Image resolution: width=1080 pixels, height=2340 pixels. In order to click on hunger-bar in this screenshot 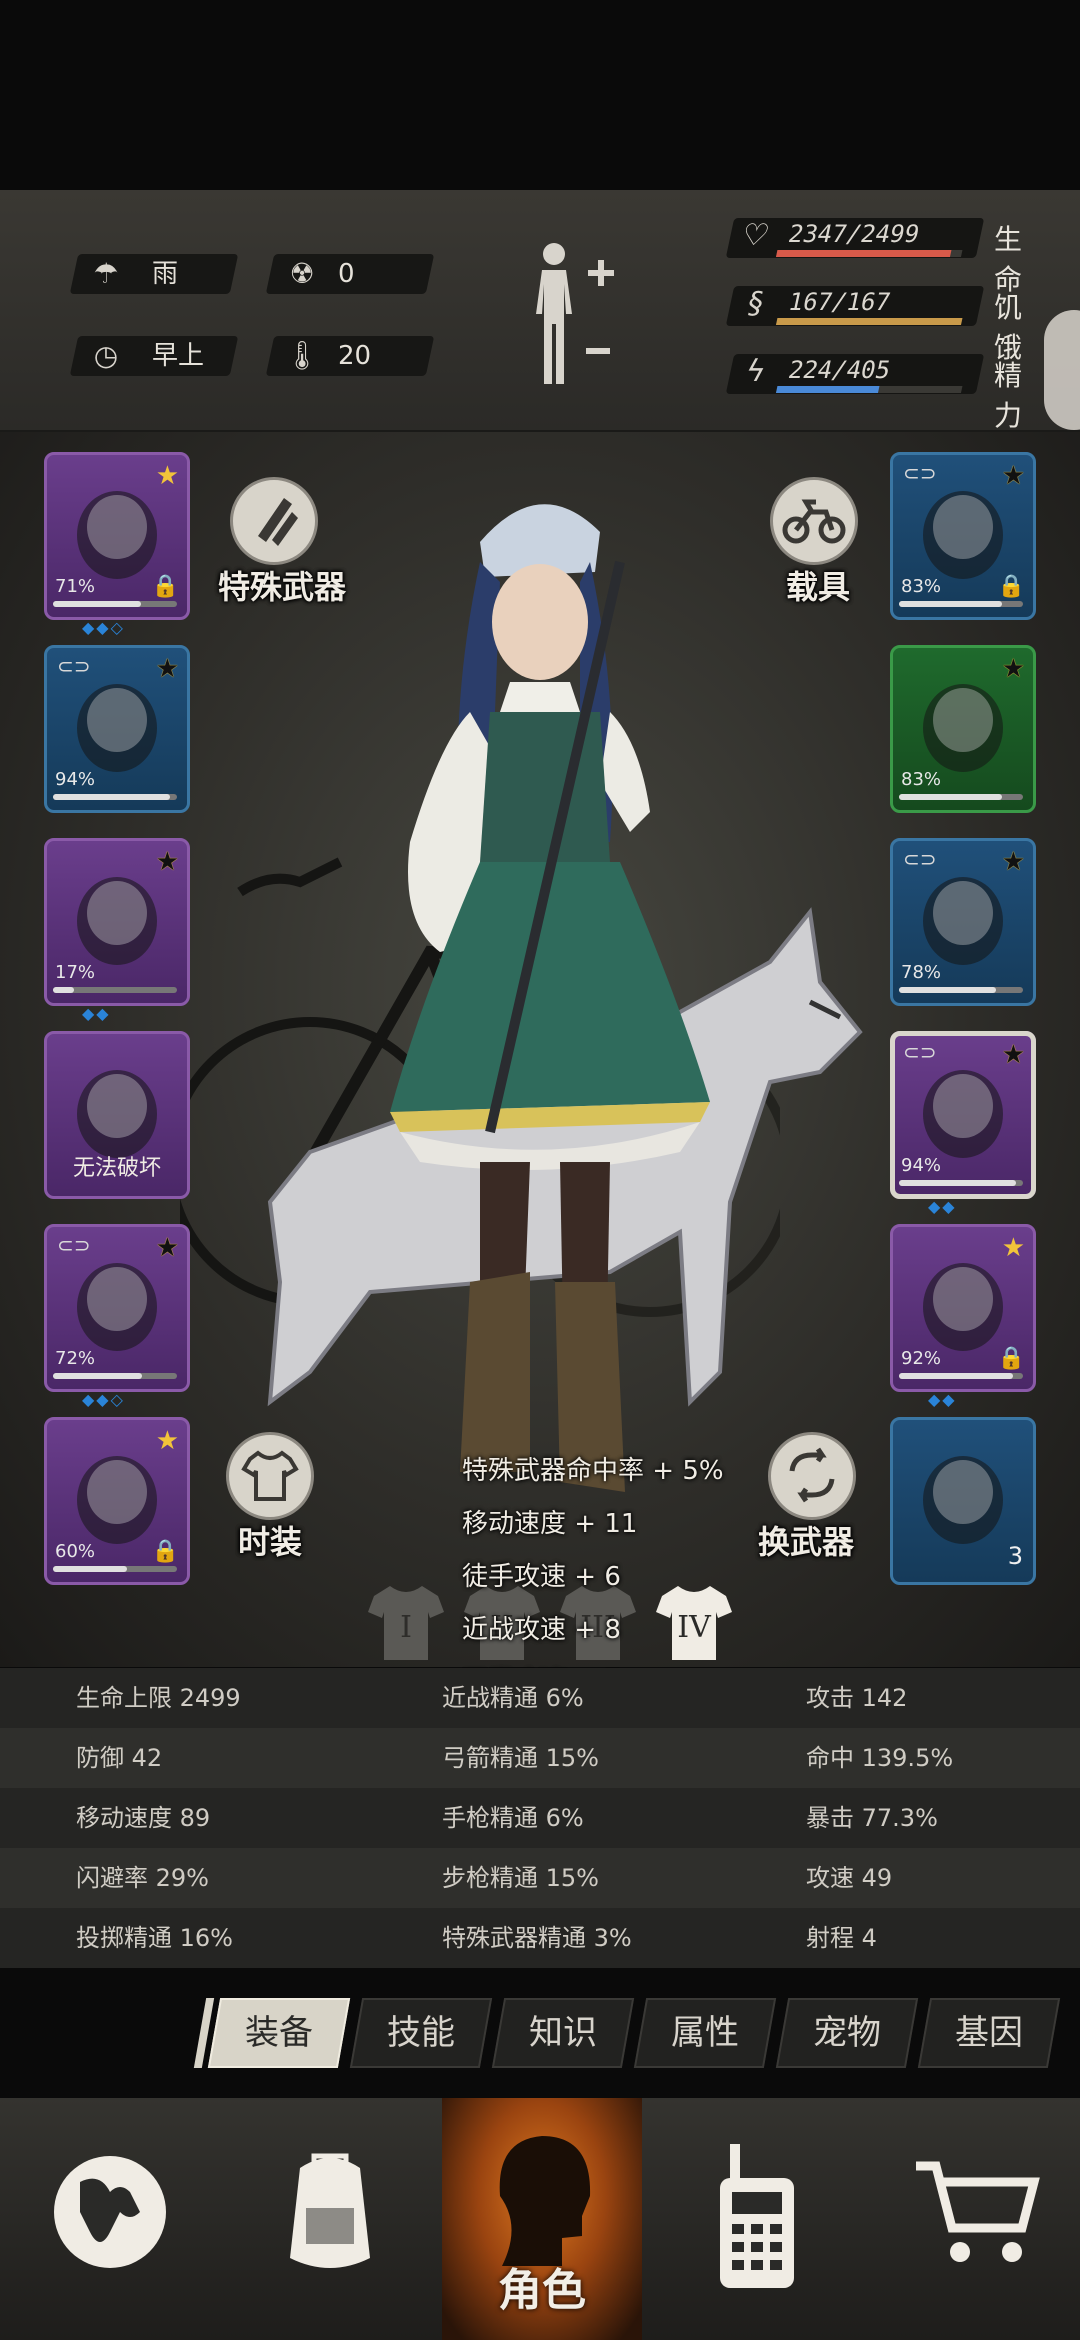, I will do `click(869, 321)`.